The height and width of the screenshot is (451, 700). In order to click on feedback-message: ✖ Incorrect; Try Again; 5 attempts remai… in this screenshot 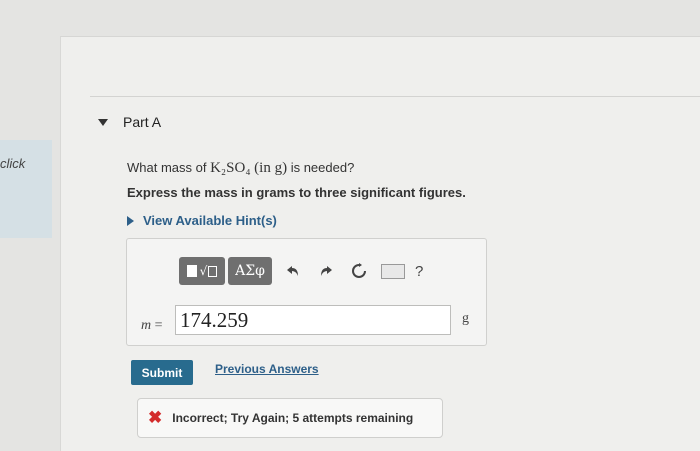, I will do `click(290, 418)`.